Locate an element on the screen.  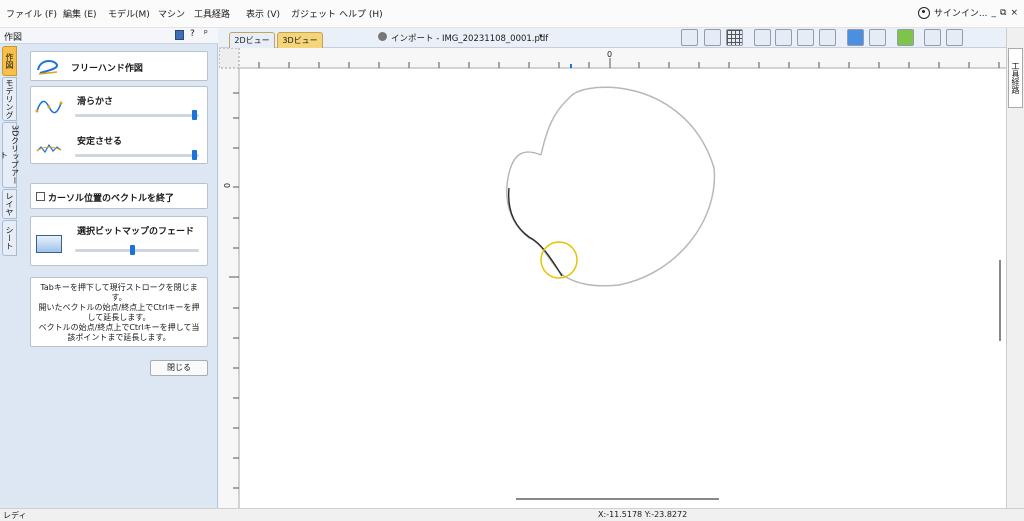
ruler-h-zero: 0 is located at coordinates (610, 54).